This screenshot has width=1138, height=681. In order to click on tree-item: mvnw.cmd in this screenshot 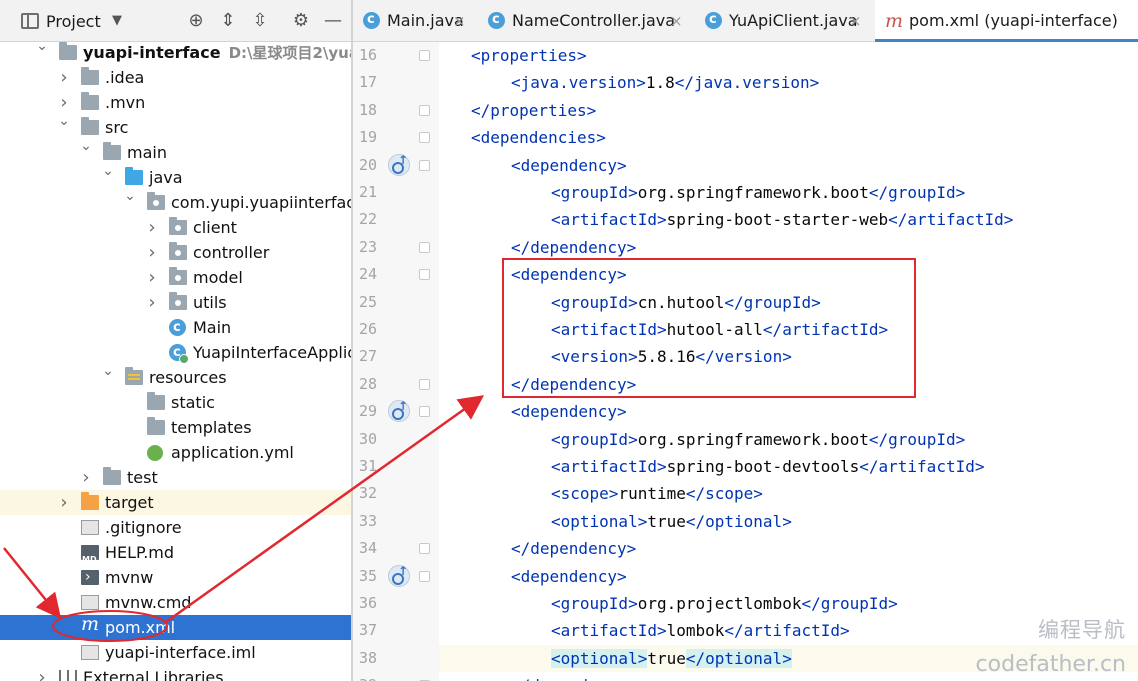, I will do `click(175, 602)`.